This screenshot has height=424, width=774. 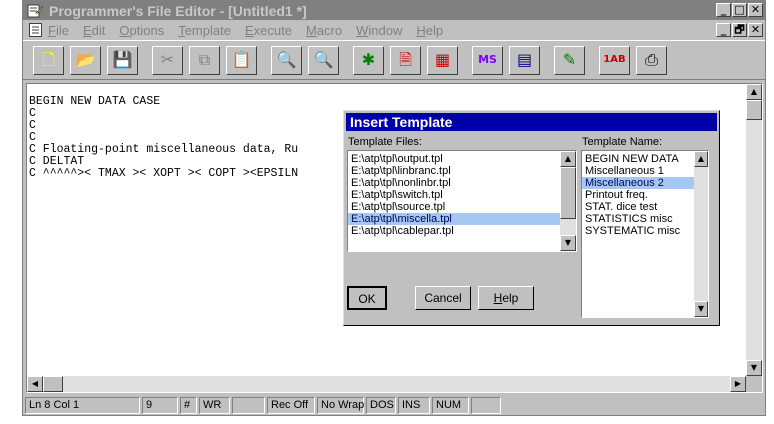 I want to click on toolbar-button-ms-dos: MS, so click(x=487, y=60).